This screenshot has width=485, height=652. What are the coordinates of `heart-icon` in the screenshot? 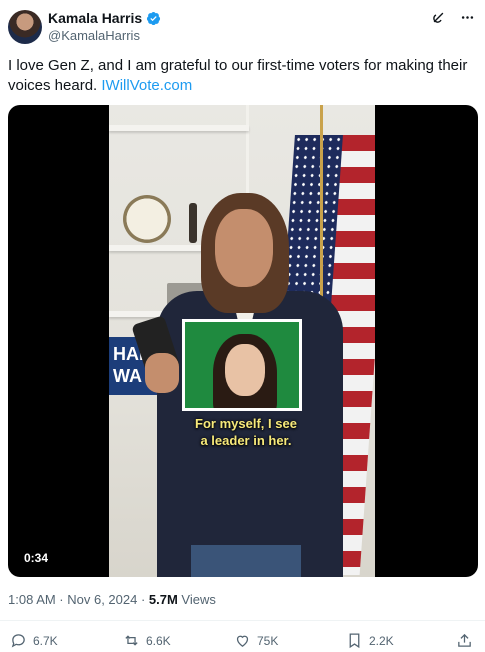 It's located at (242, 641).